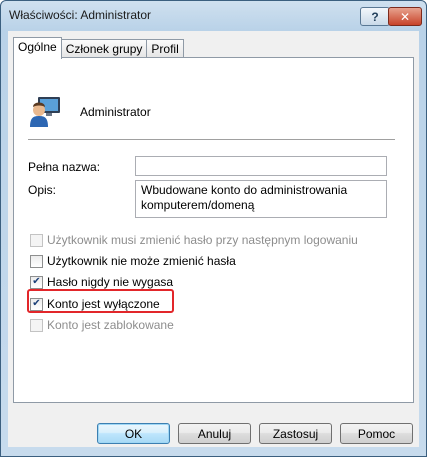  Describe the element at coordinates (37, 48) in the screenshot. I see `tab-general: Ogólne` at that location.